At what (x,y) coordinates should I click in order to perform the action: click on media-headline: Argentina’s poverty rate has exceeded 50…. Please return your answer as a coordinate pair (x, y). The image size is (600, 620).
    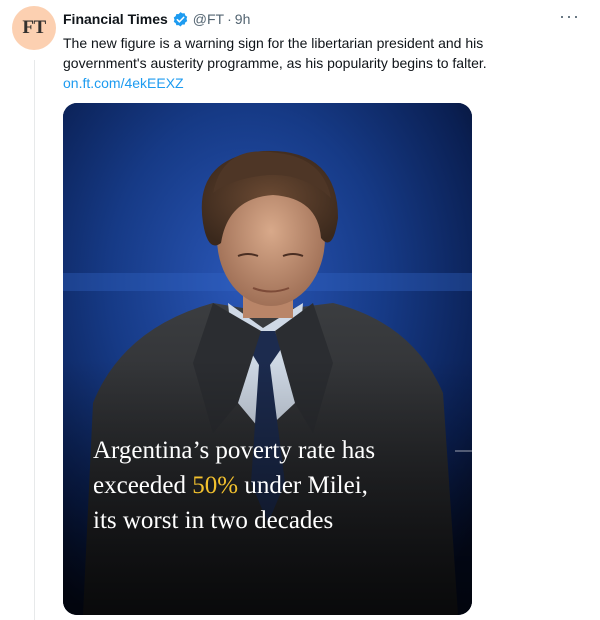
    Looking at the image, I should click on (278, 485).